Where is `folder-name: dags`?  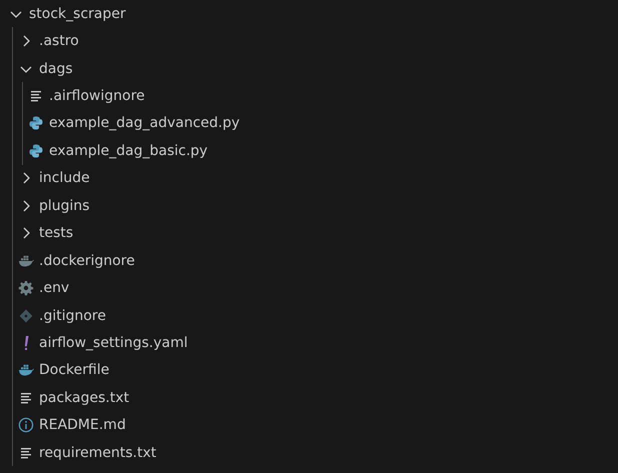 folder-name: dags is located at coordinates (56, 68).